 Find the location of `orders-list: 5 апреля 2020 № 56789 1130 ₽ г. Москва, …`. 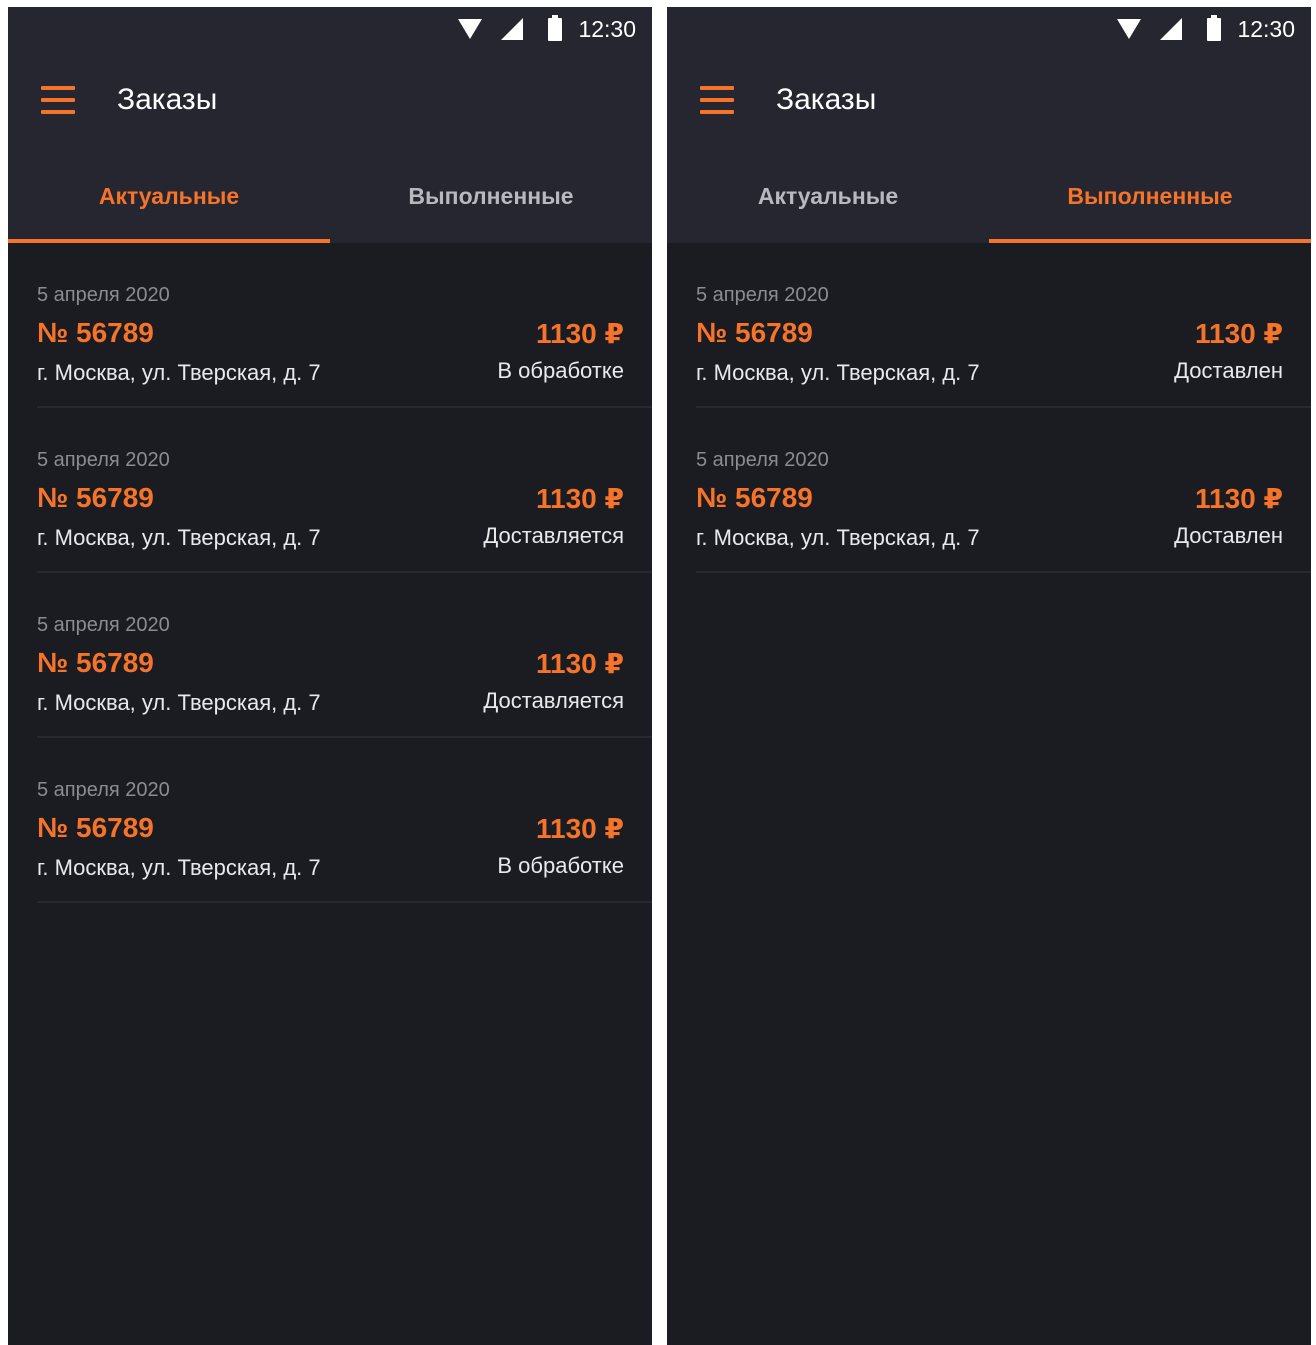

orders-list: 5 апреля 2020 № 56789 1130 ₽ г. Москва, … is located at coordinates (989, 408).